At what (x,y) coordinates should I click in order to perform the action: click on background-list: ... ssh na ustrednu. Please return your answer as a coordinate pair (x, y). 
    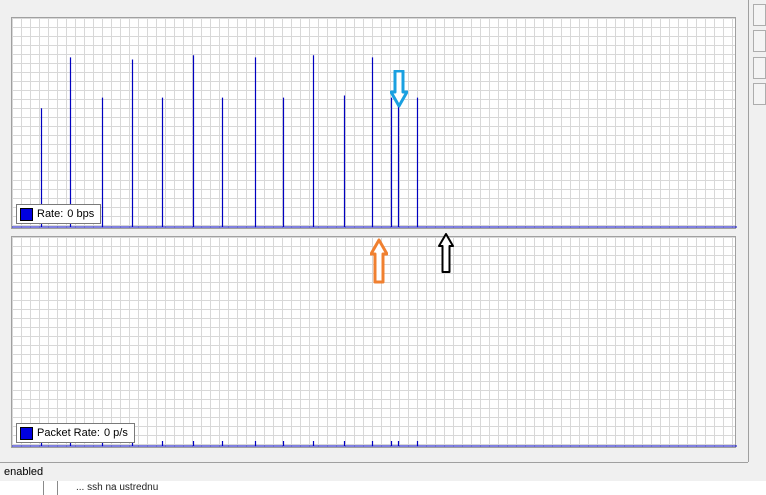
    Looking at the image, I should click on (383, 488).